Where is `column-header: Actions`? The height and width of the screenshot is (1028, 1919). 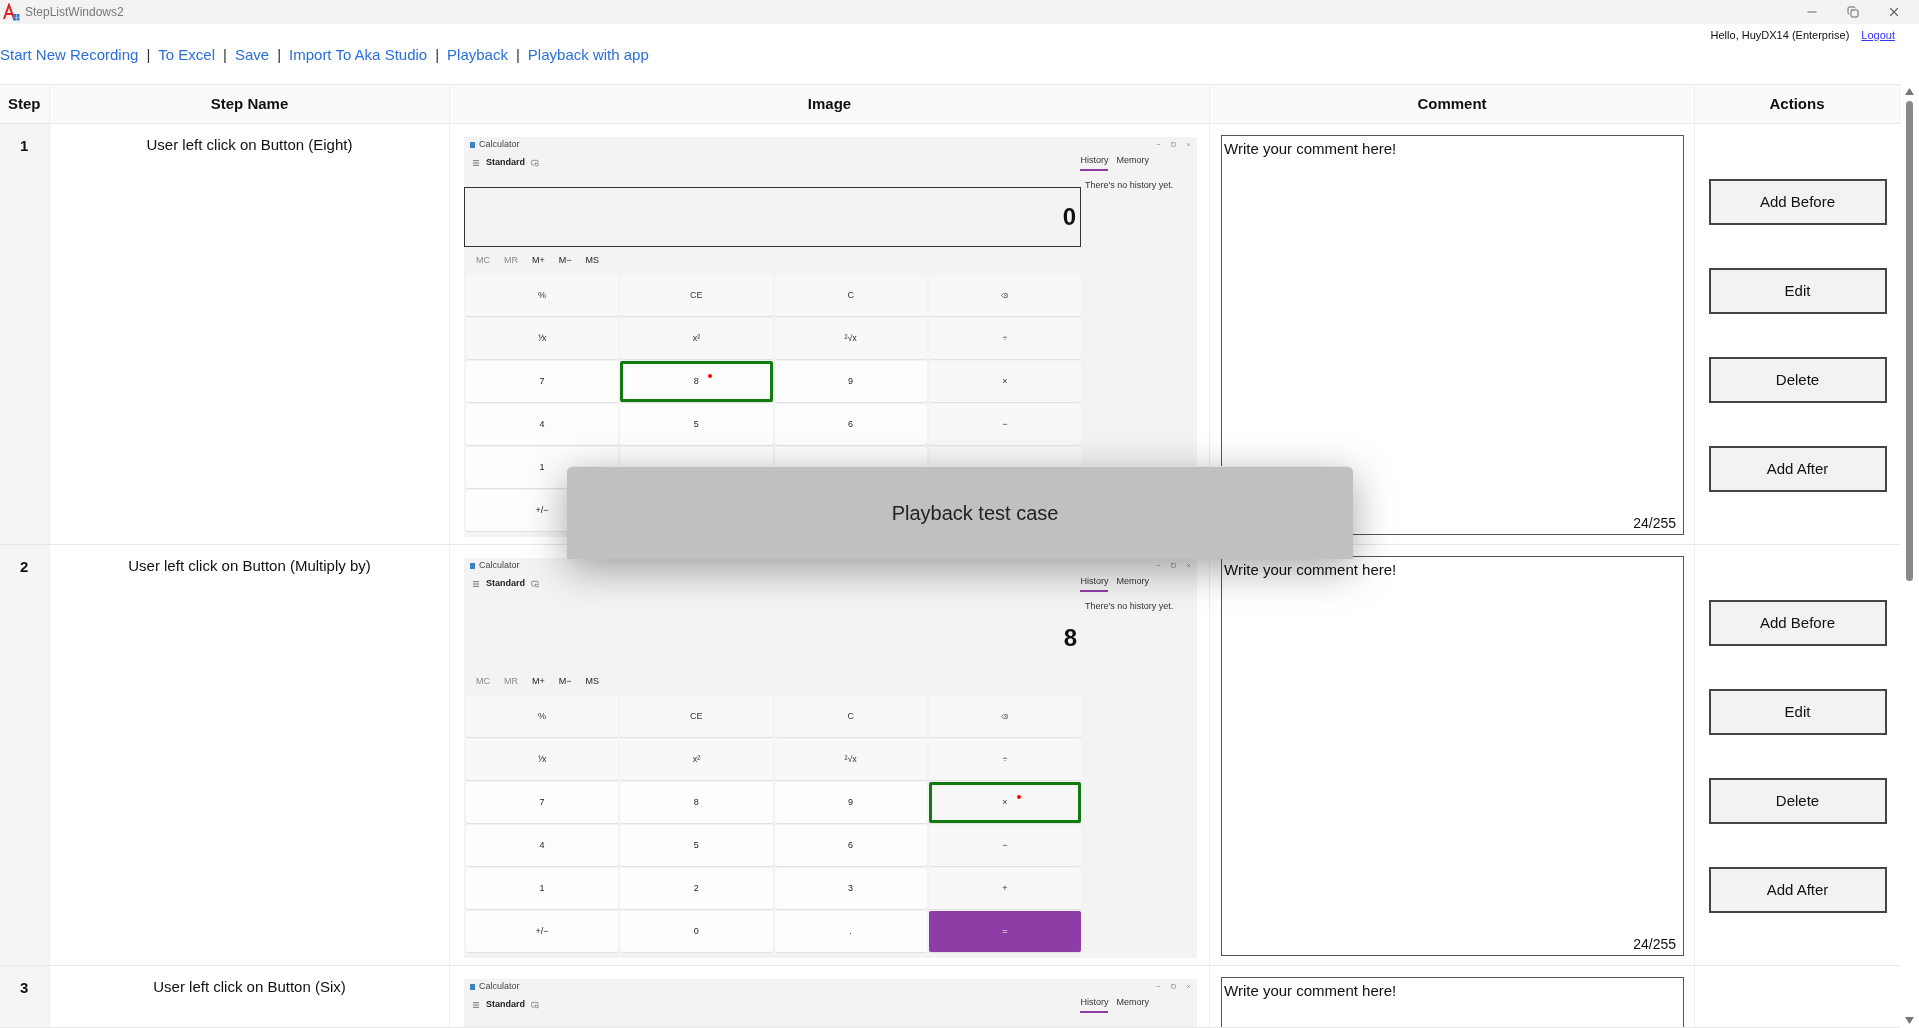 column-header: Actions is located at coordinates (1797, 103).